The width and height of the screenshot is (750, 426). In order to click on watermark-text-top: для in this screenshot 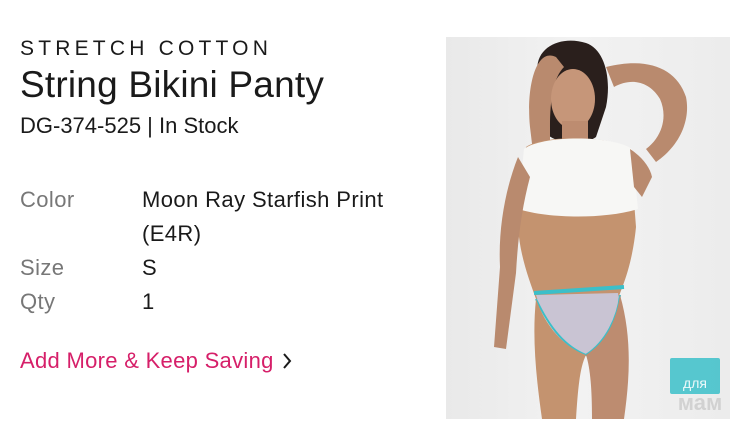, I will do `click(695, 383)`.